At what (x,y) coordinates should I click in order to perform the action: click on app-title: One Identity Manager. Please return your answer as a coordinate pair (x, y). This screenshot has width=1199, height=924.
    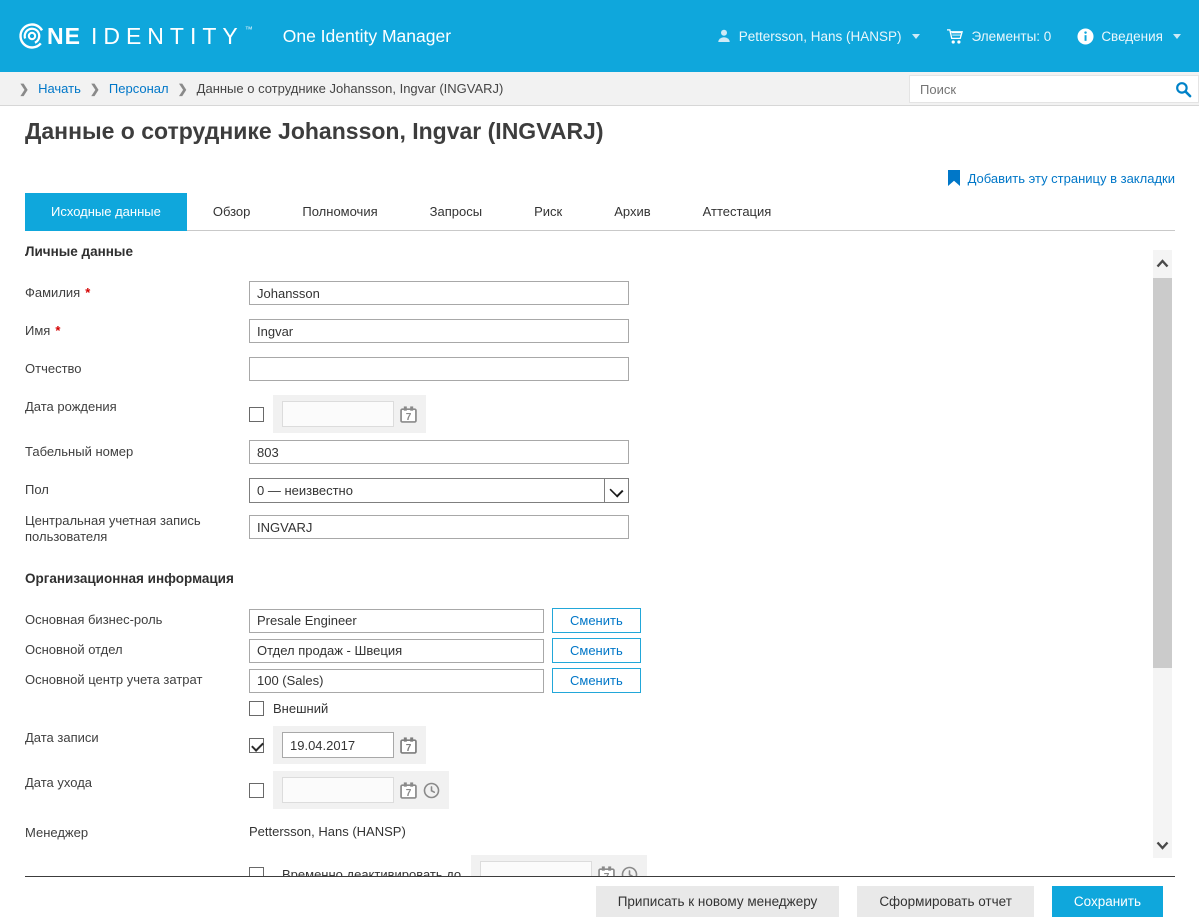
    Looking at the image, I should click on (367, 35).